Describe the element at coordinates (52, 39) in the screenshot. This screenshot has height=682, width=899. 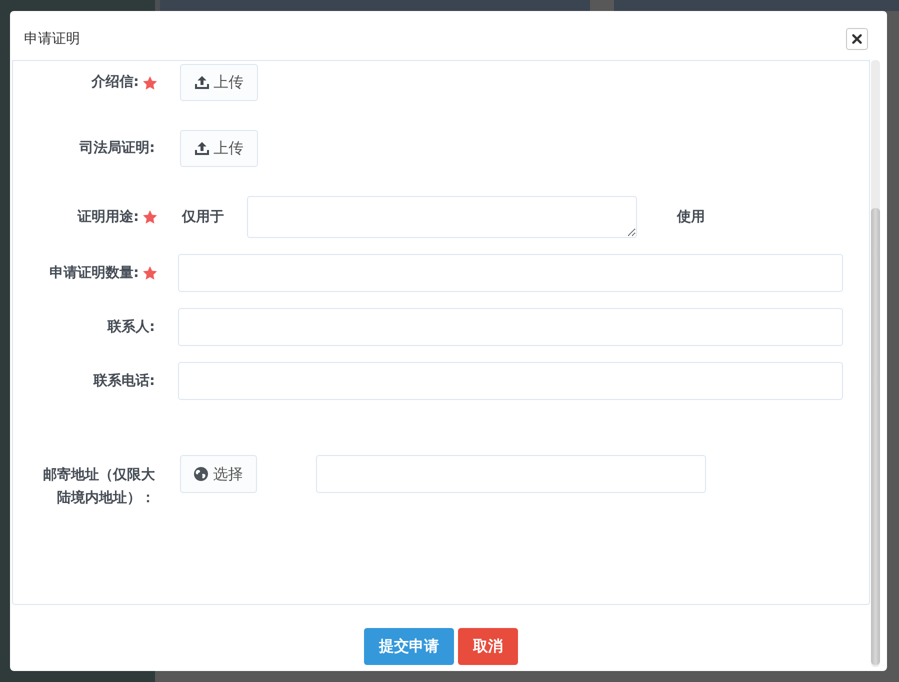
I see `dialog-title: 申请证明` at that location.